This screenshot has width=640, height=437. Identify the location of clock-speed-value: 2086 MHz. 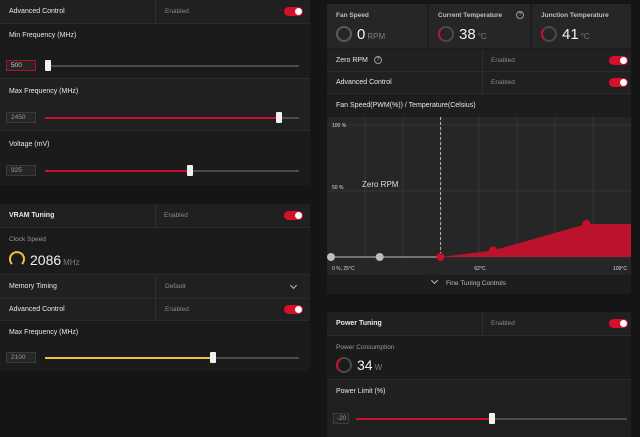
(55, 260).